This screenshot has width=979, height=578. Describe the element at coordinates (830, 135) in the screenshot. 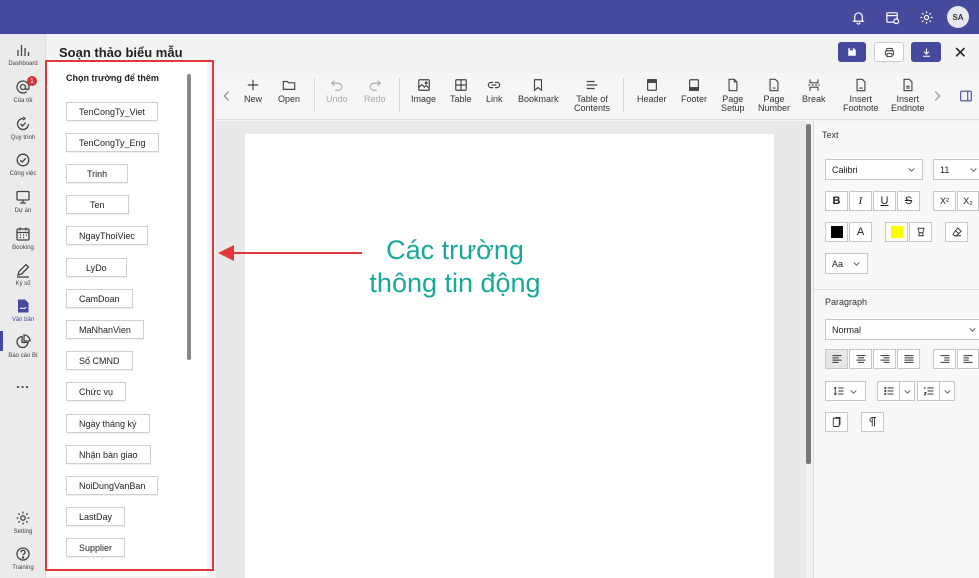

I see `text-section-heading: Text` at that location.